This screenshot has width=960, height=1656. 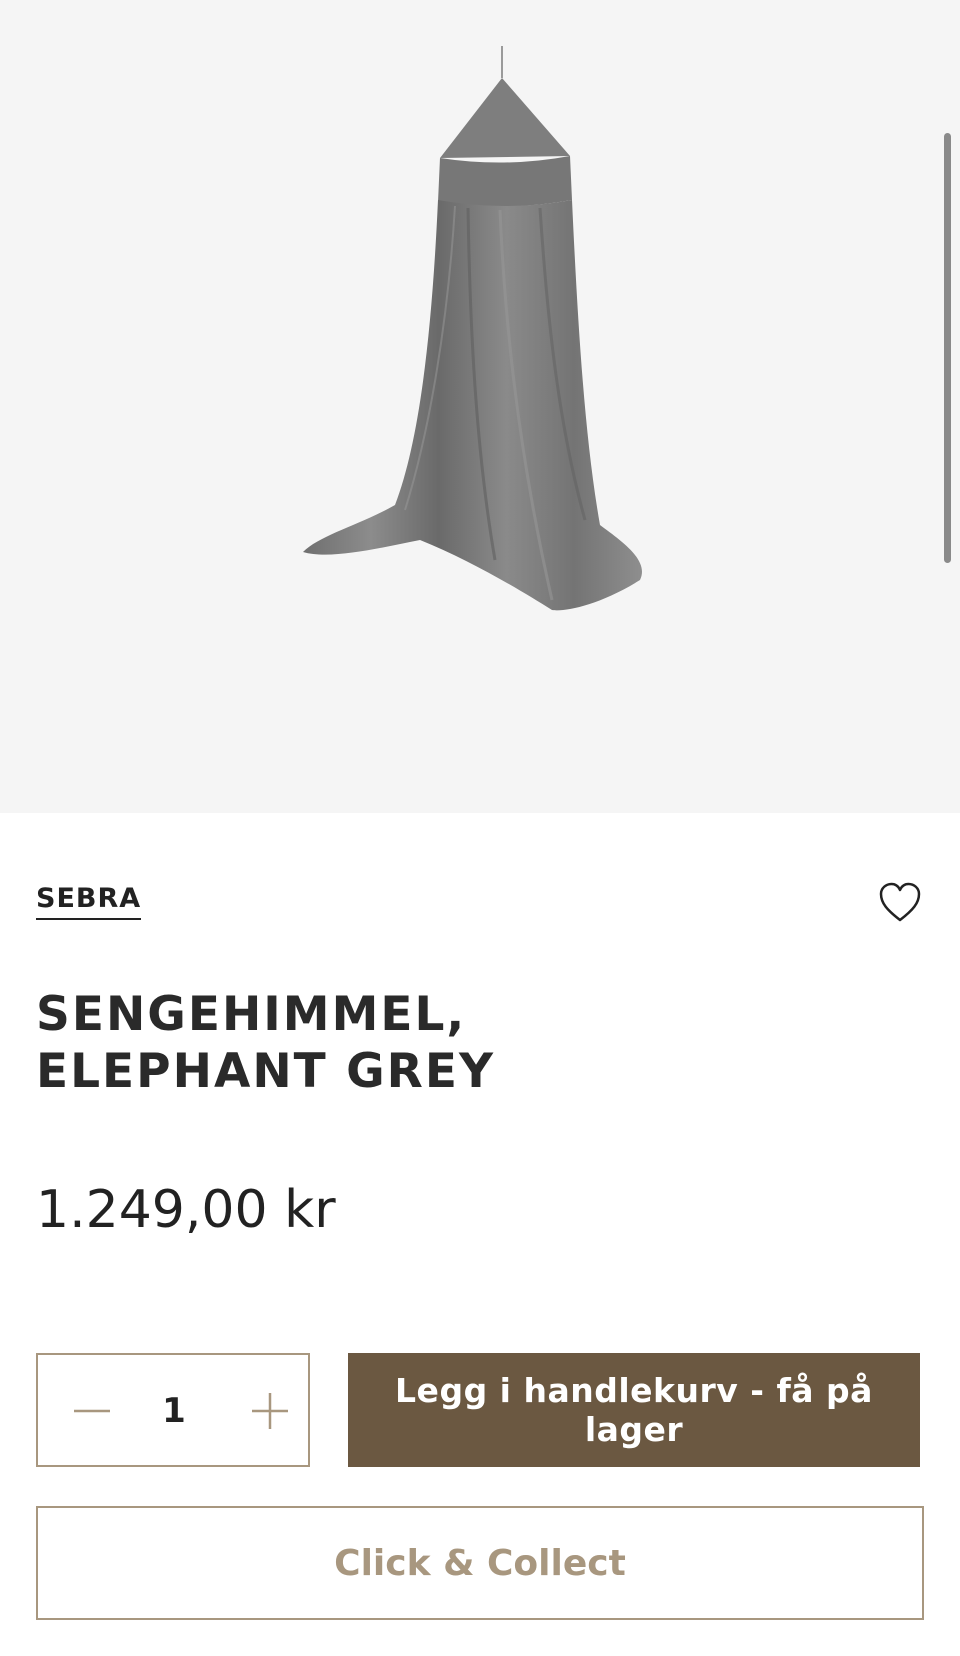 What do you see at coordinates (634, 1410) in the screenshot?
I see `add-to-cart-button: Legg i handlekurv - få på lager` at bounding box center [634, 1410].